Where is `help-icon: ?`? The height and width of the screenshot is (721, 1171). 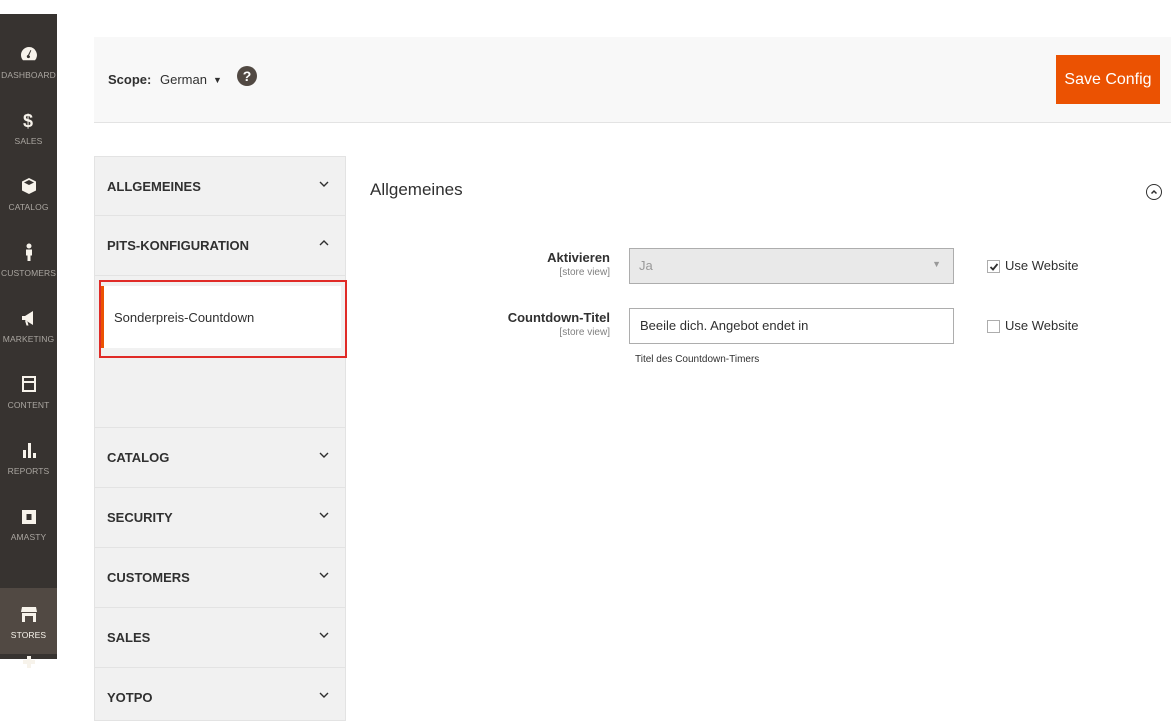 help-icon: ? is located at coordinates (247, 76).